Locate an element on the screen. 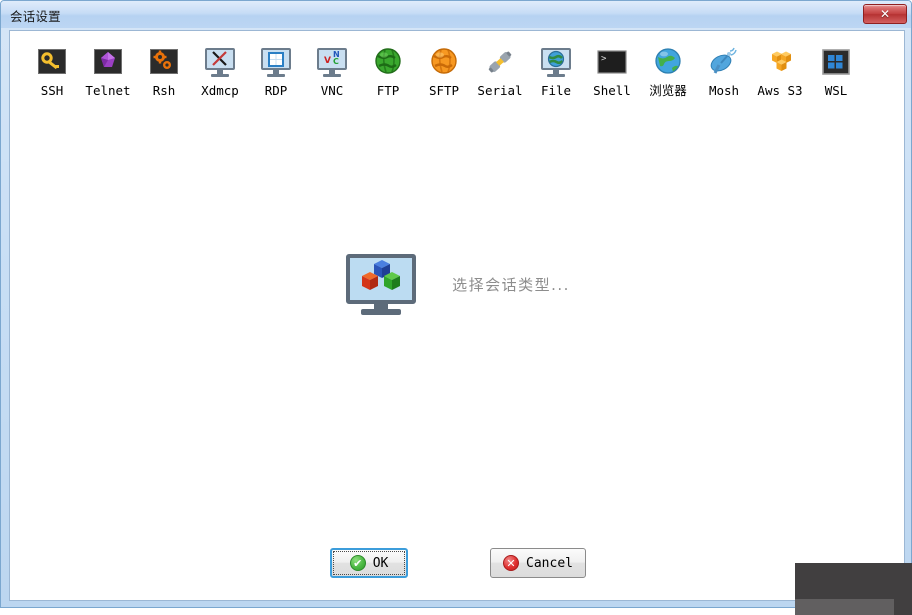  session-type-label: Mosh is located at coordinates (724, 90).